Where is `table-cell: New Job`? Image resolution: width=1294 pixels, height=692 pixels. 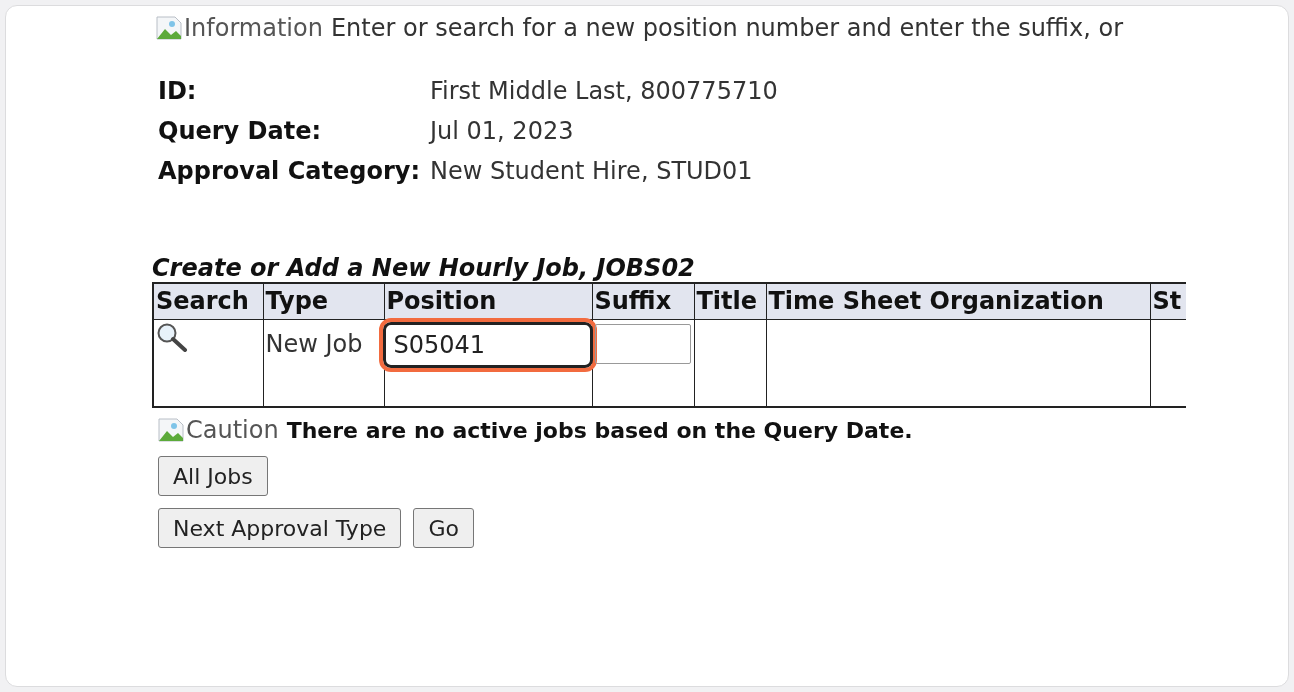 table-cell: New Job is located at coordinates (314, 343).